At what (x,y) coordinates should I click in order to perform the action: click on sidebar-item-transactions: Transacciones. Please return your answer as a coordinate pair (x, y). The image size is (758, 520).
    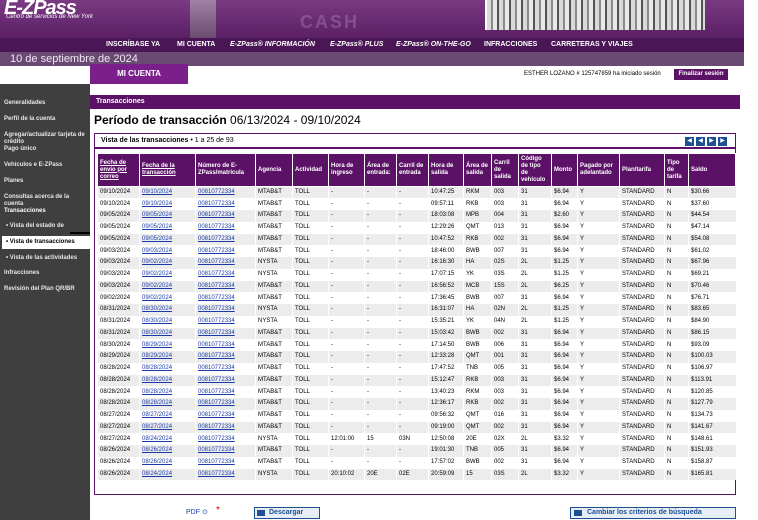
    Looking at the image, I should click on (25, 211).